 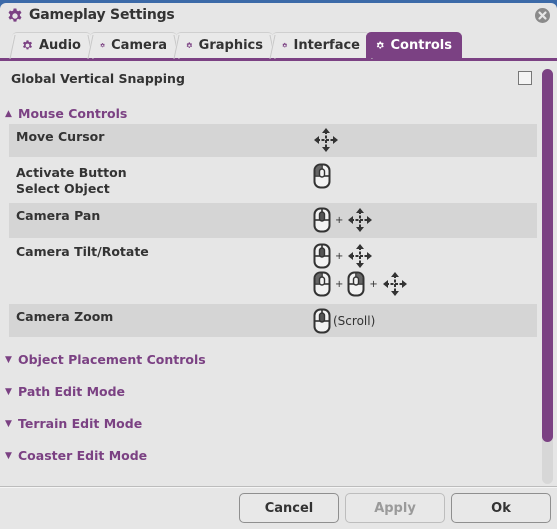 I want to click on apply-button: Apply, so click(x=395, y=508).